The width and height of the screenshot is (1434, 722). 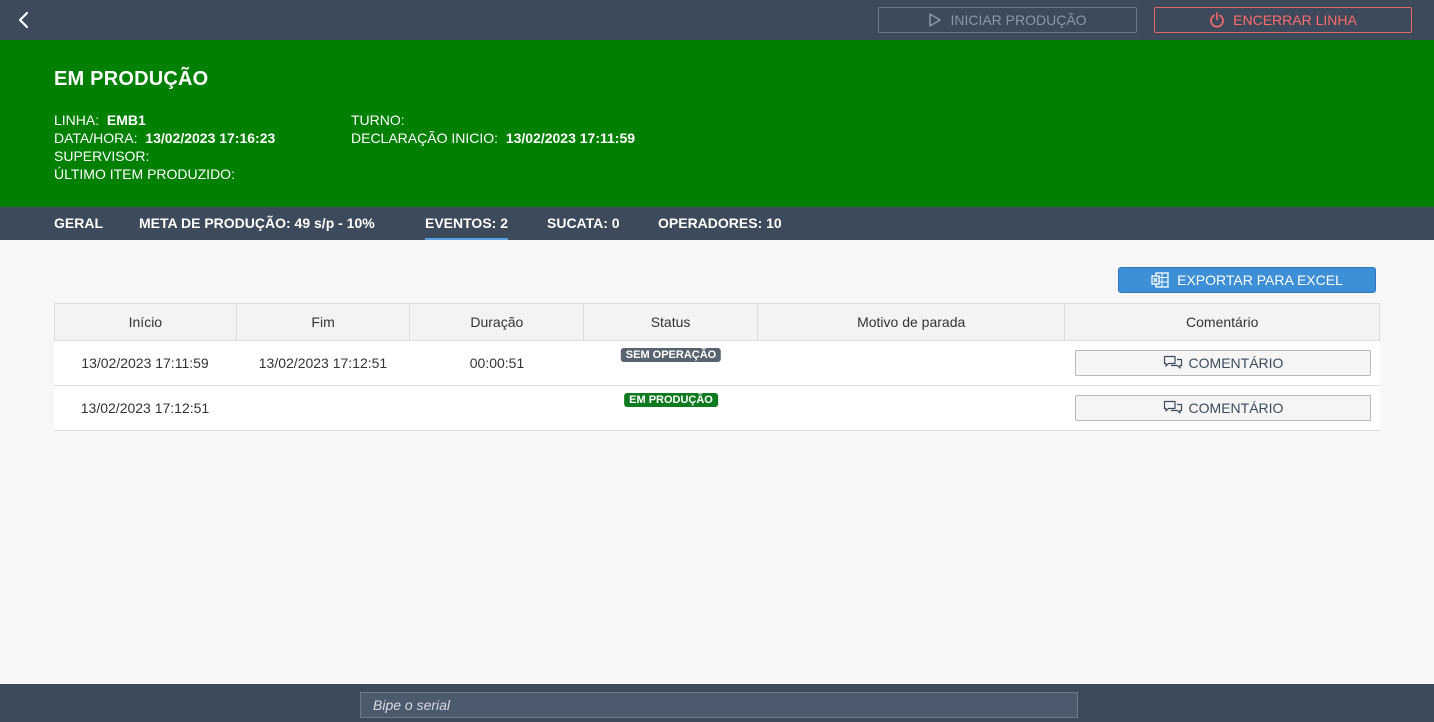 What do you see at coordinates (96, 138) in the screenshot?
I see `datahora-label: DATA/HORA:` at bounding box center [96, 138].